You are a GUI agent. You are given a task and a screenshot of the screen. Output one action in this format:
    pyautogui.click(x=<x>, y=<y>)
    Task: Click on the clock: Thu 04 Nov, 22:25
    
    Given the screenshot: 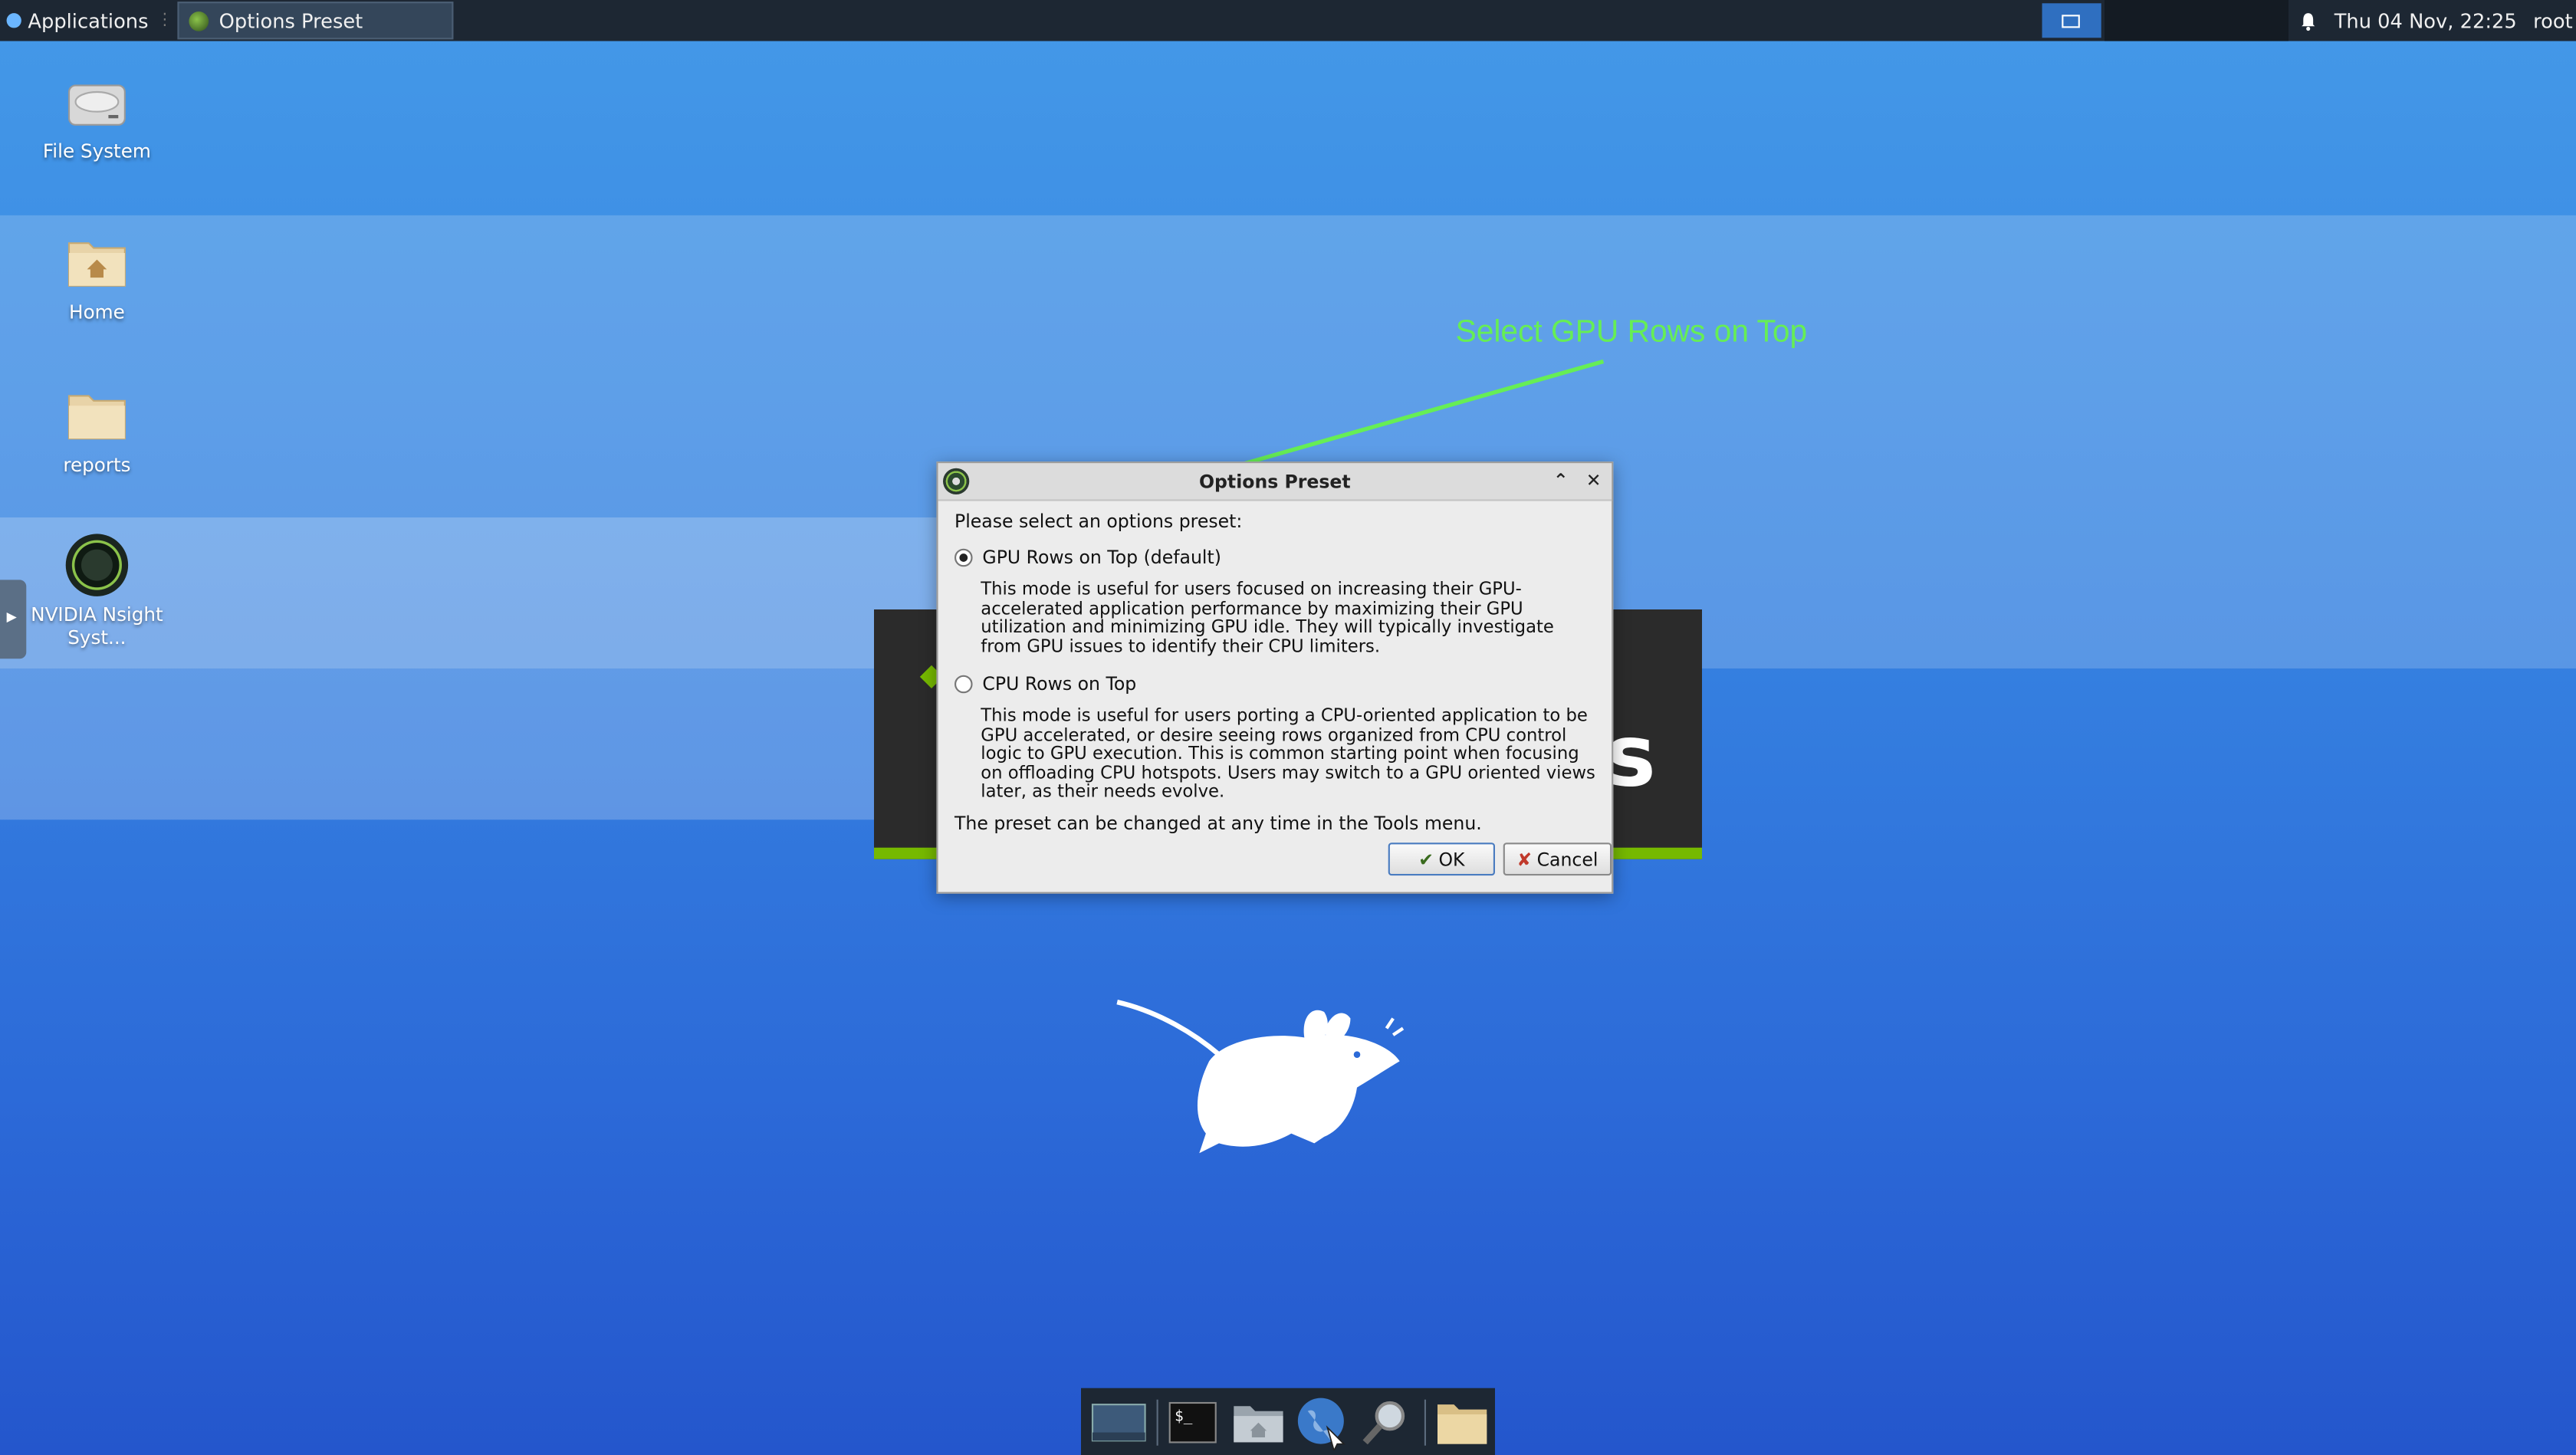 What is the action you would take?
    pyautogui.click(x=2425, y=20)
    